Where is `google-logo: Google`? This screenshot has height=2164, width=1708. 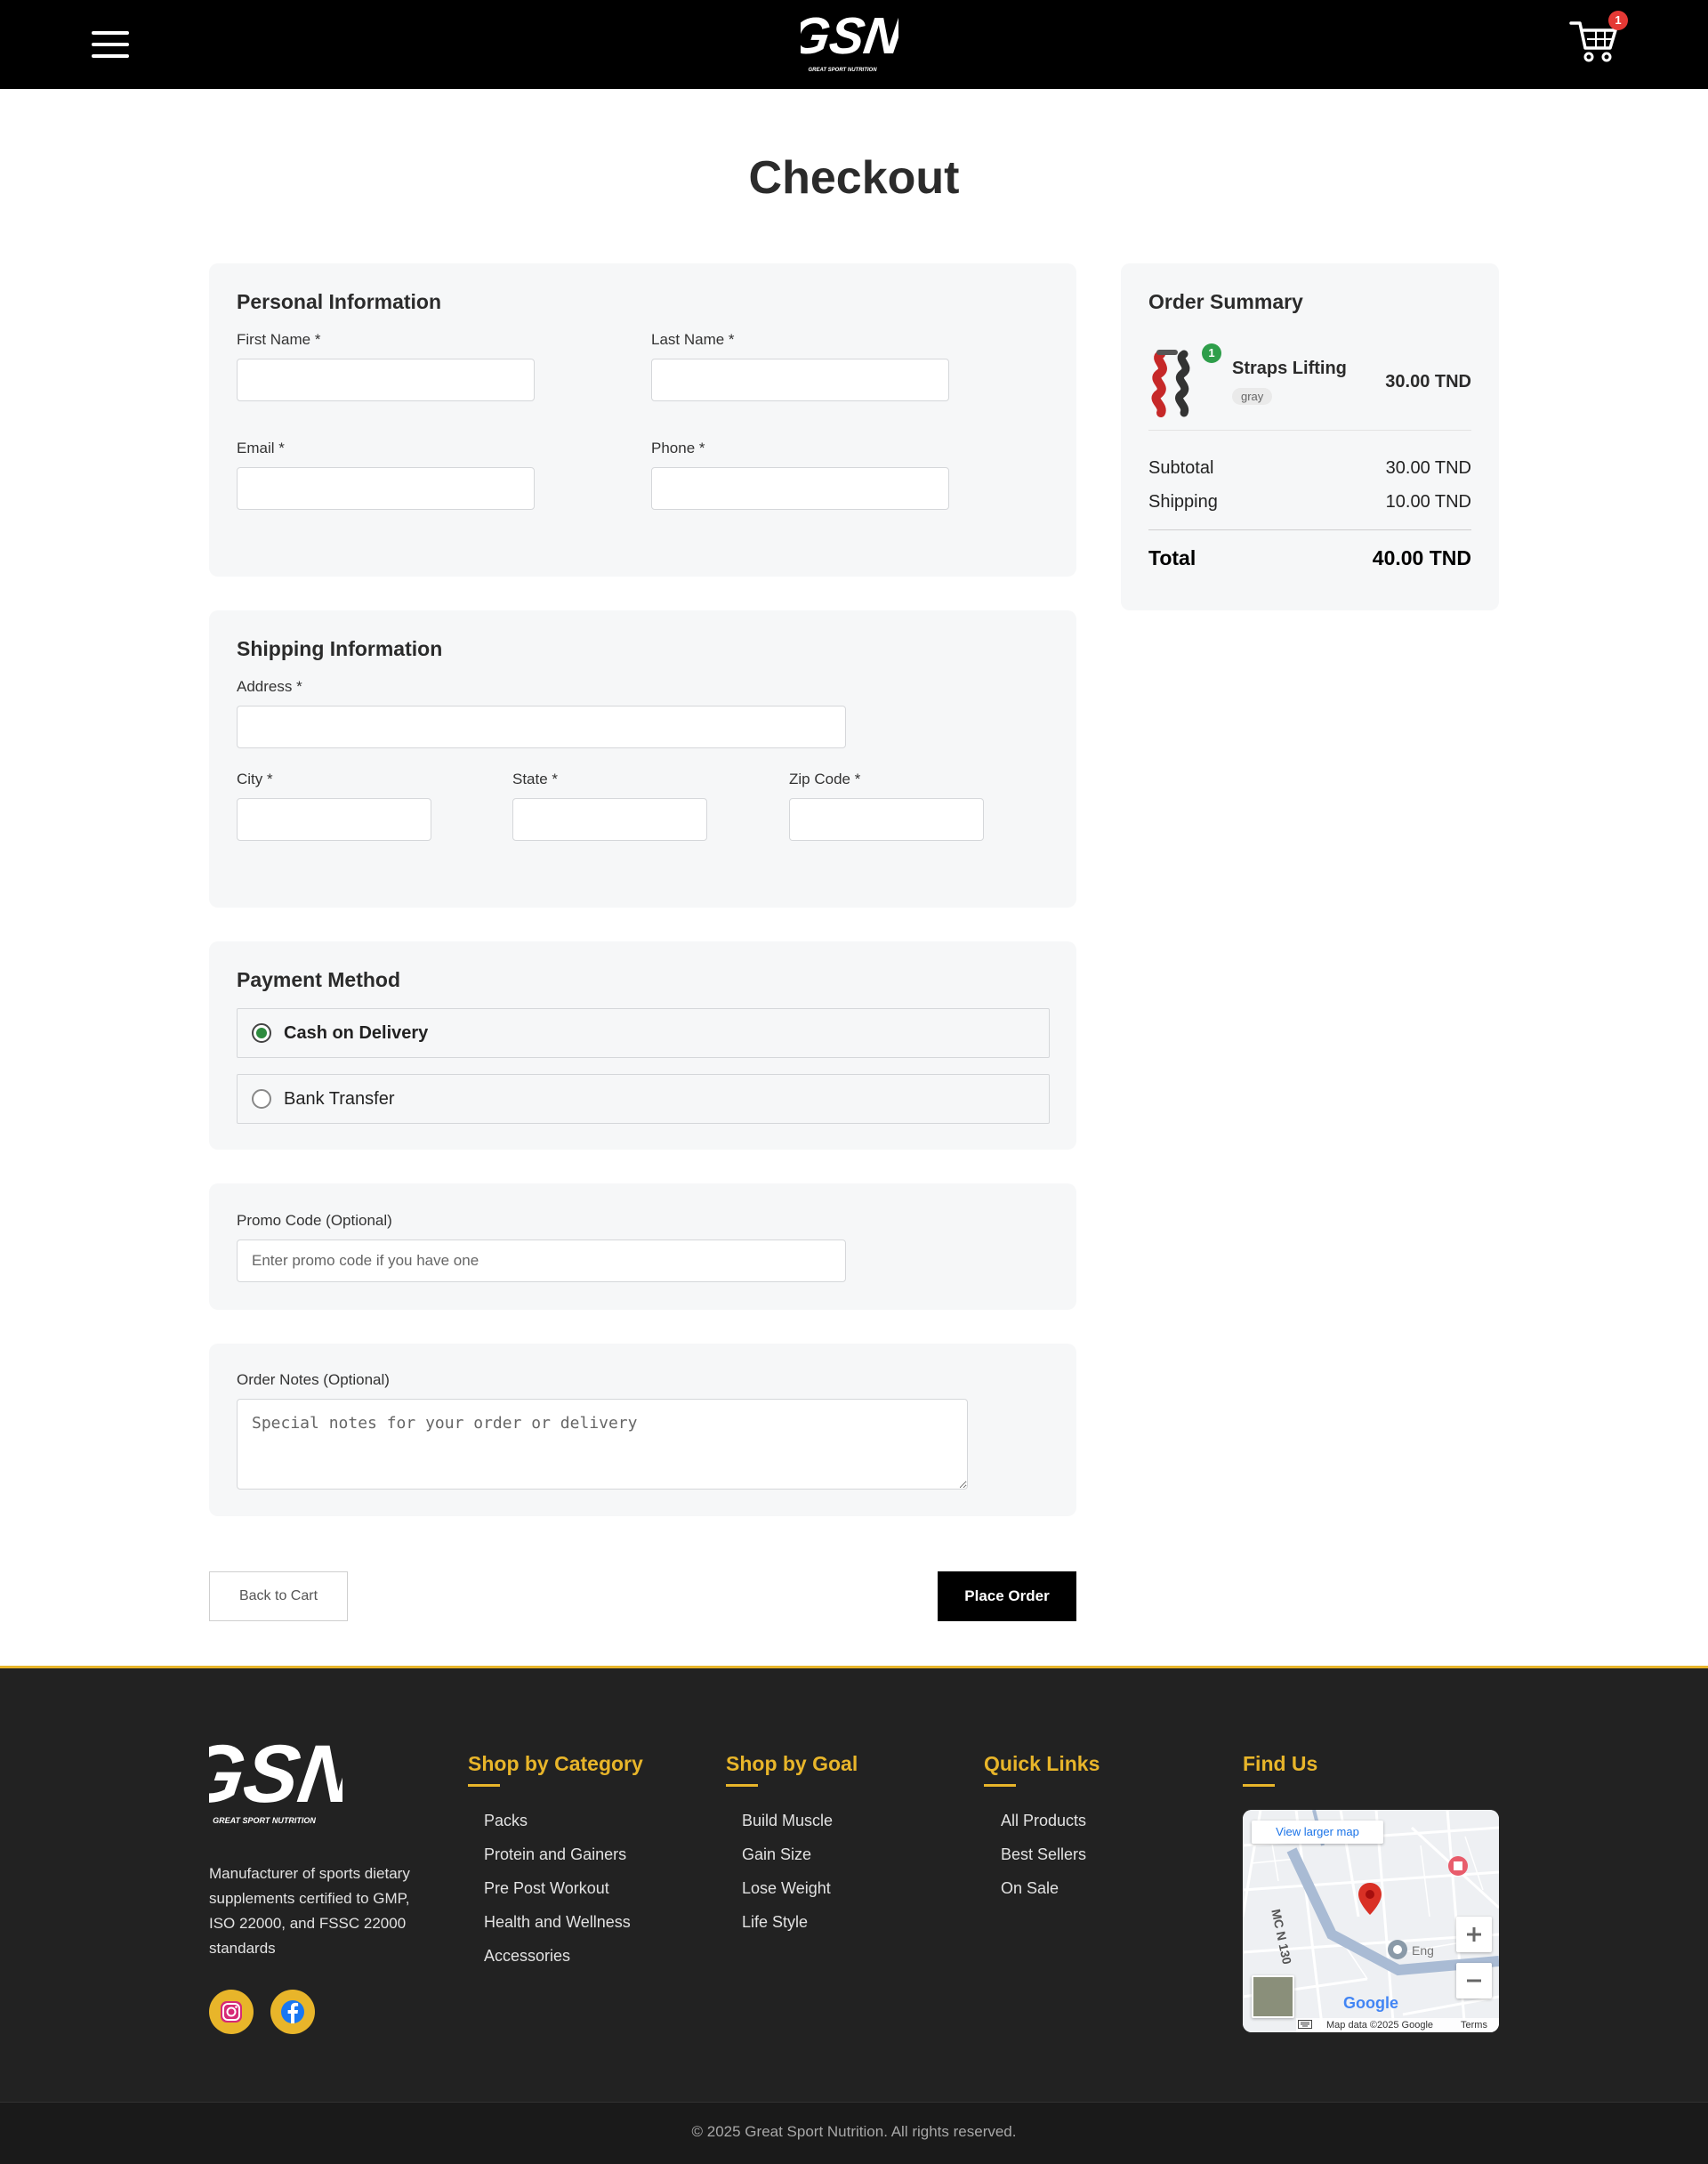
google-logo: Google is located at coordinates (1370, 2003).